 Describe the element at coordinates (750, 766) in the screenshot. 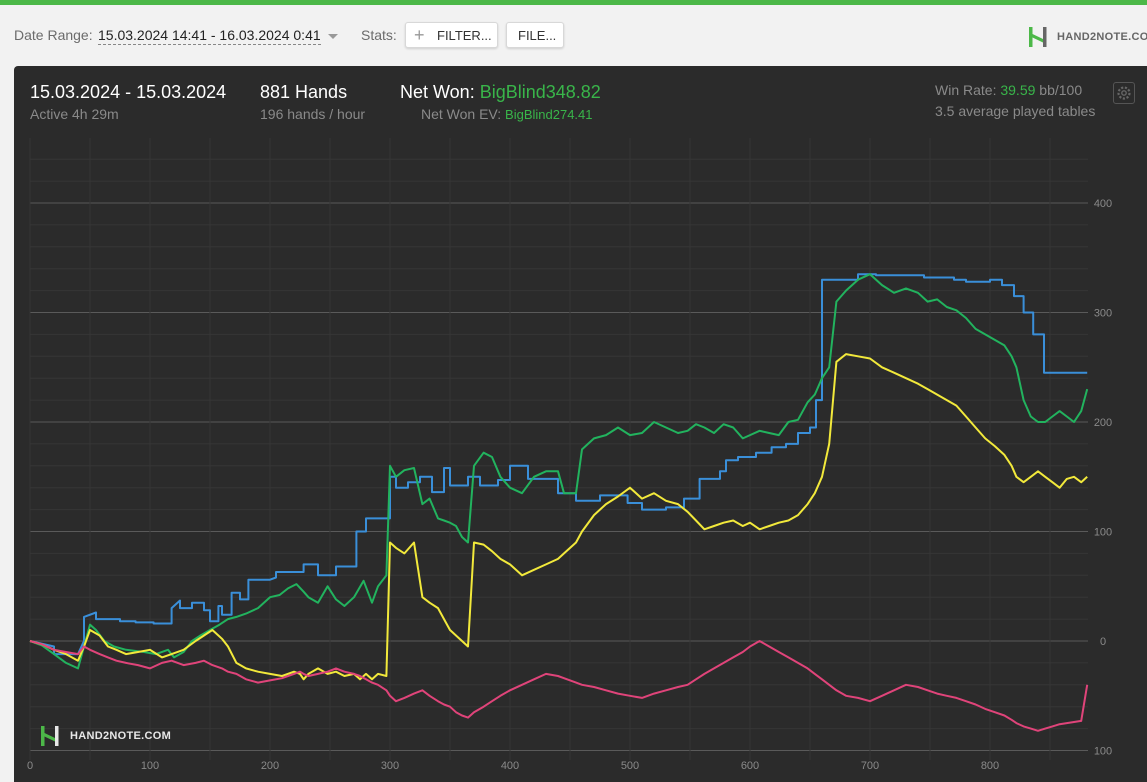

I see `x-tick-label: 600` at that location.